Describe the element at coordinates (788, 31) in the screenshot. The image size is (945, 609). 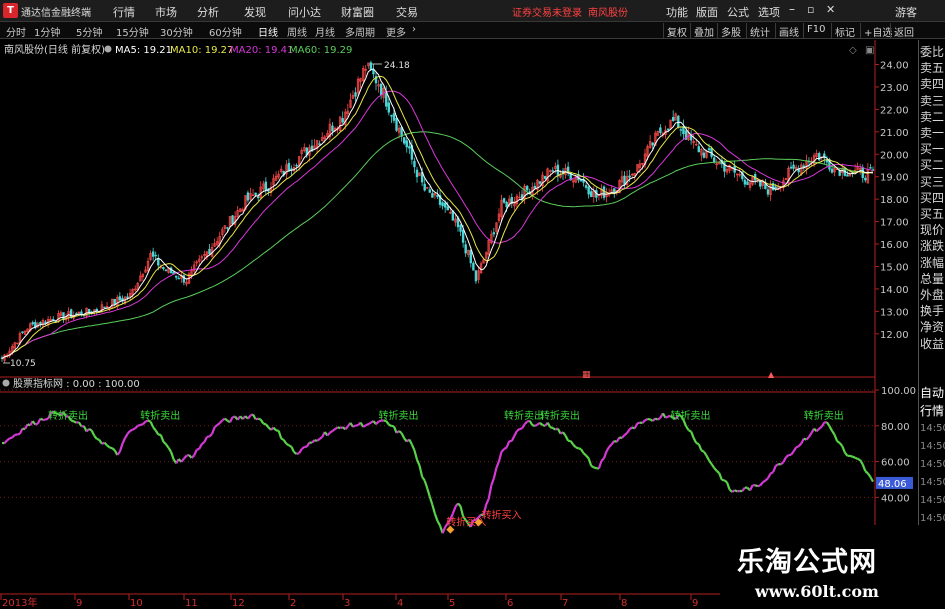
I see `draw-line-button: 画线` at that location.